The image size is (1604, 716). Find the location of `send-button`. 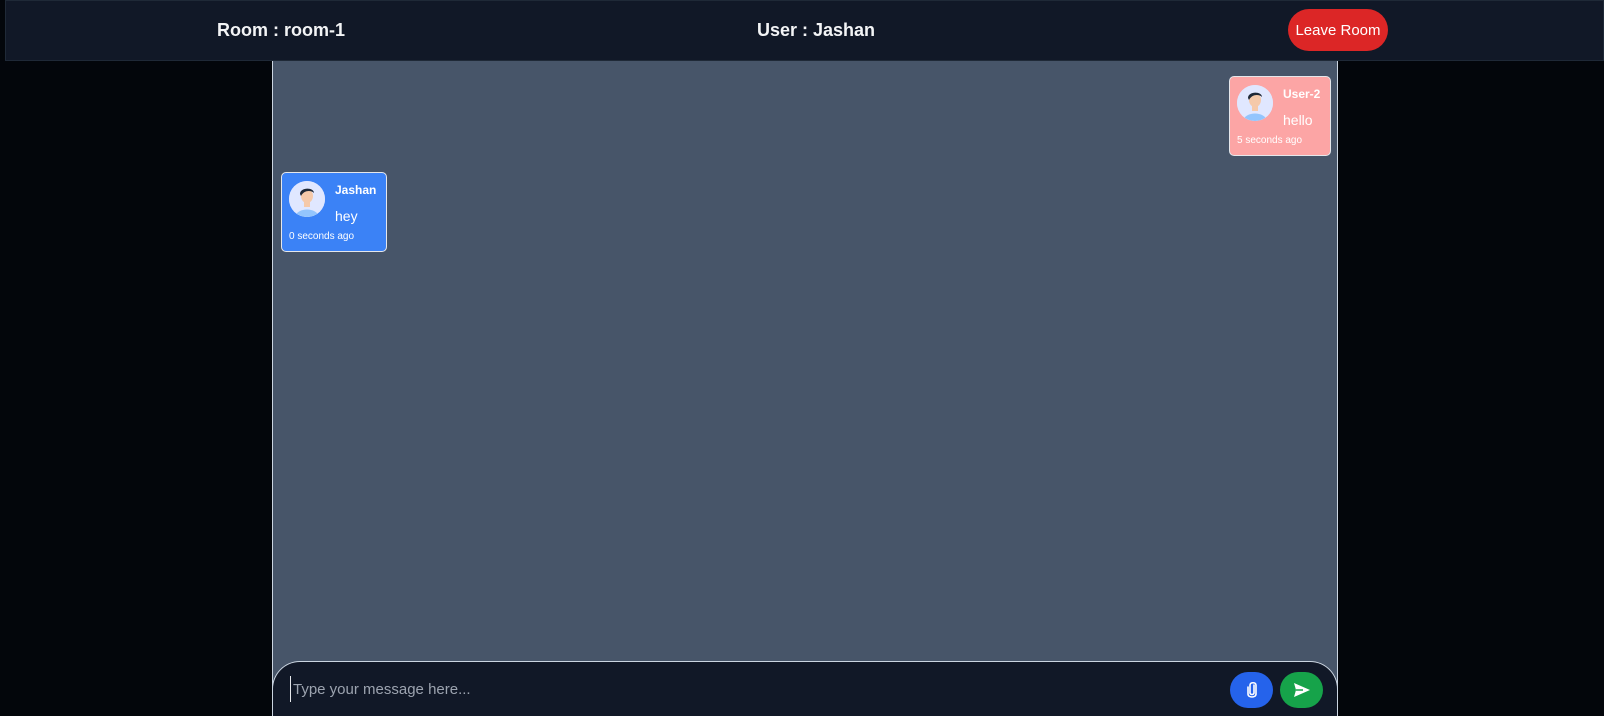

send-button is located at coordinates (1301, 690).